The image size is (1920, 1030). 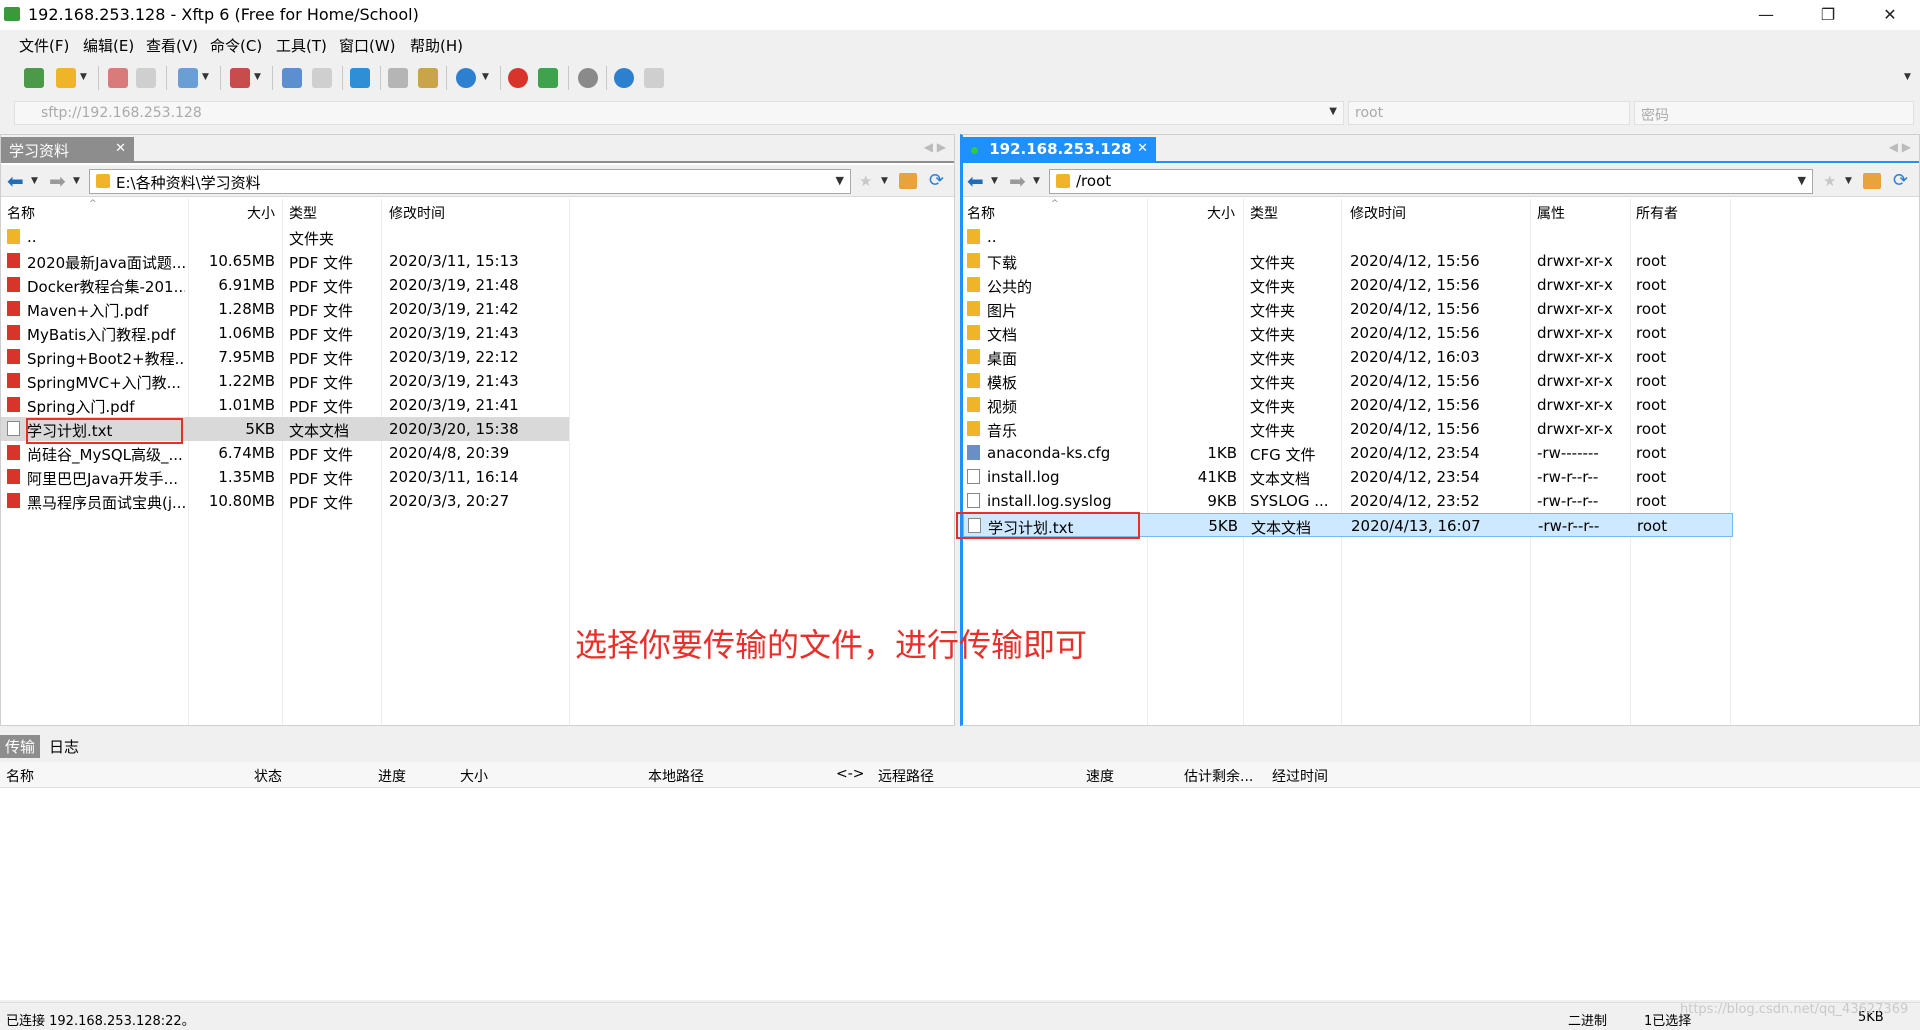 What do you see at coordinates (1441, 333) in the screenshot?
I see `table-row: 文档 文件夹 2020/4/12, 15:56 drwxr-xr-x root` at bounding box center [1441, 333].